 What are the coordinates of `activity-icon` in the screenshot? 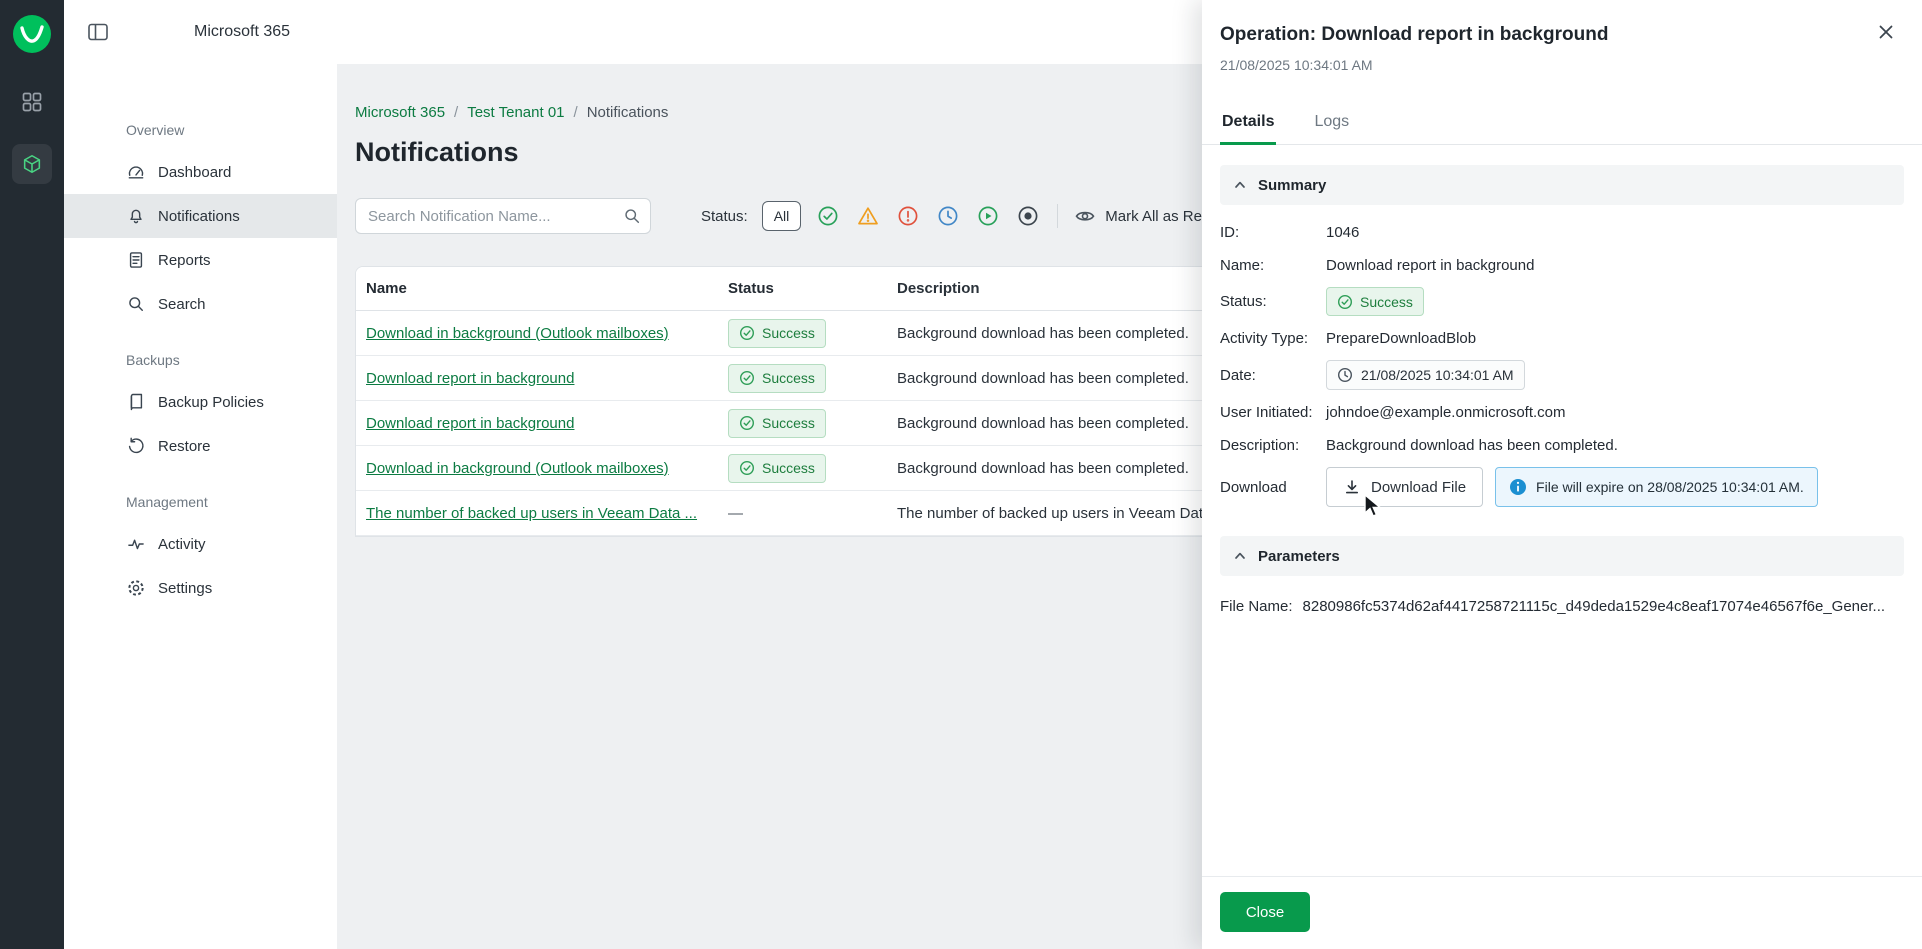 It's located at (136, 544).